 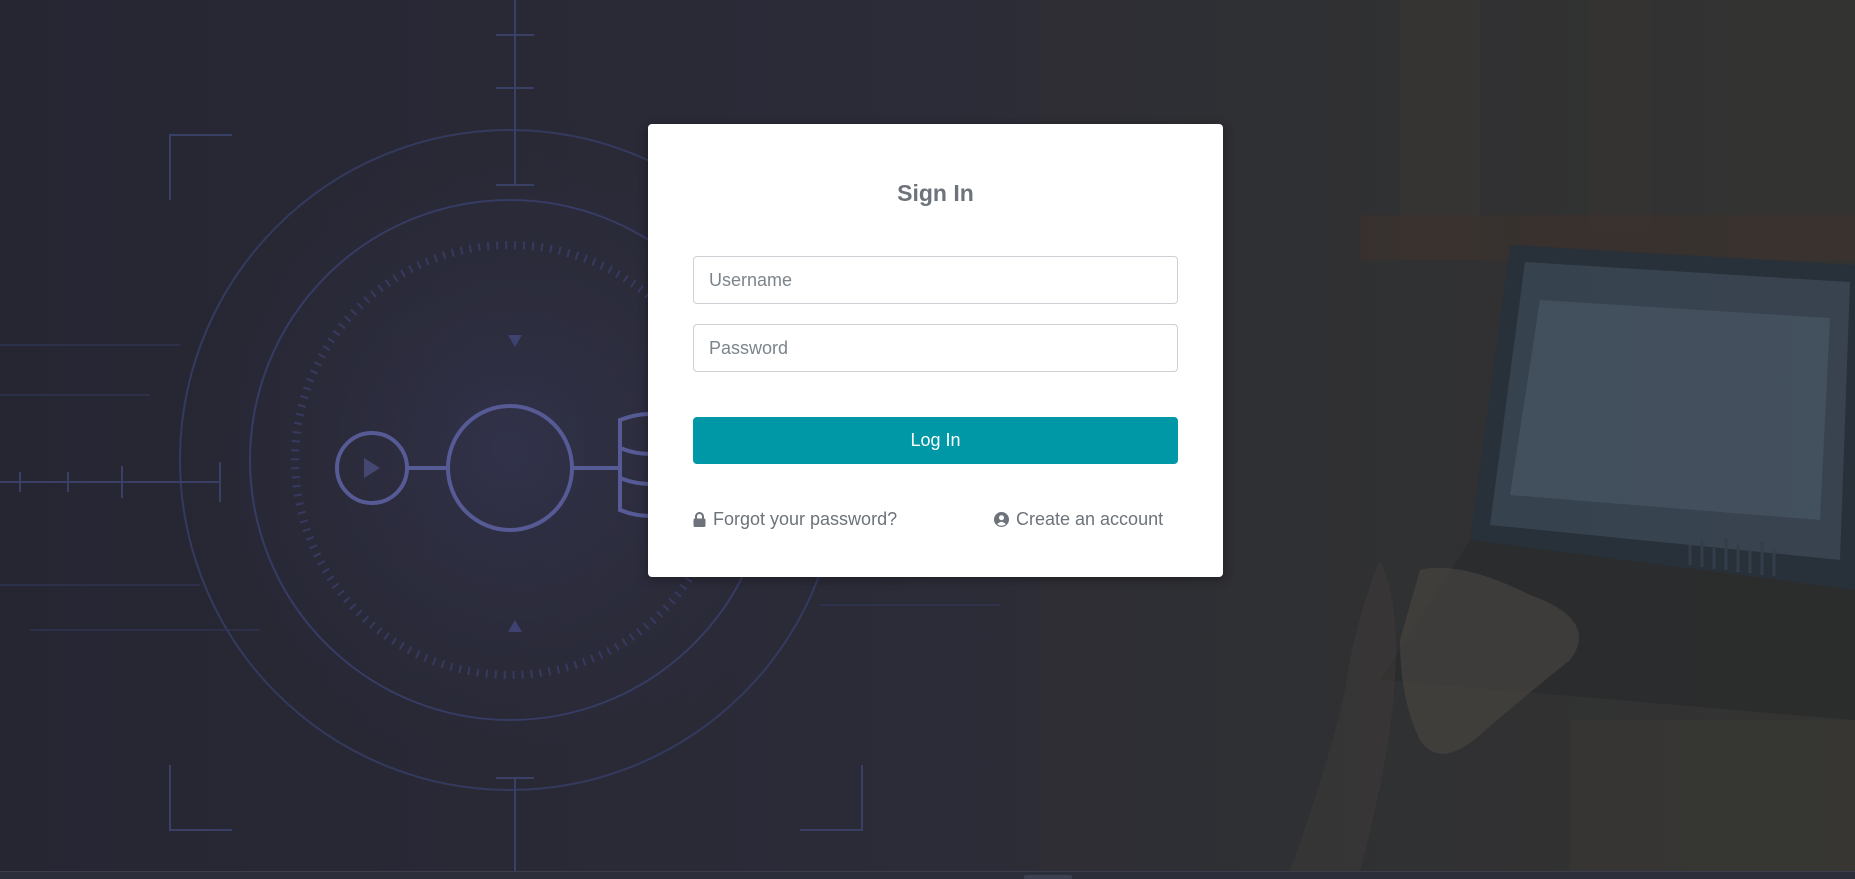 I want to click on password-input, so click(x=935, y=348).